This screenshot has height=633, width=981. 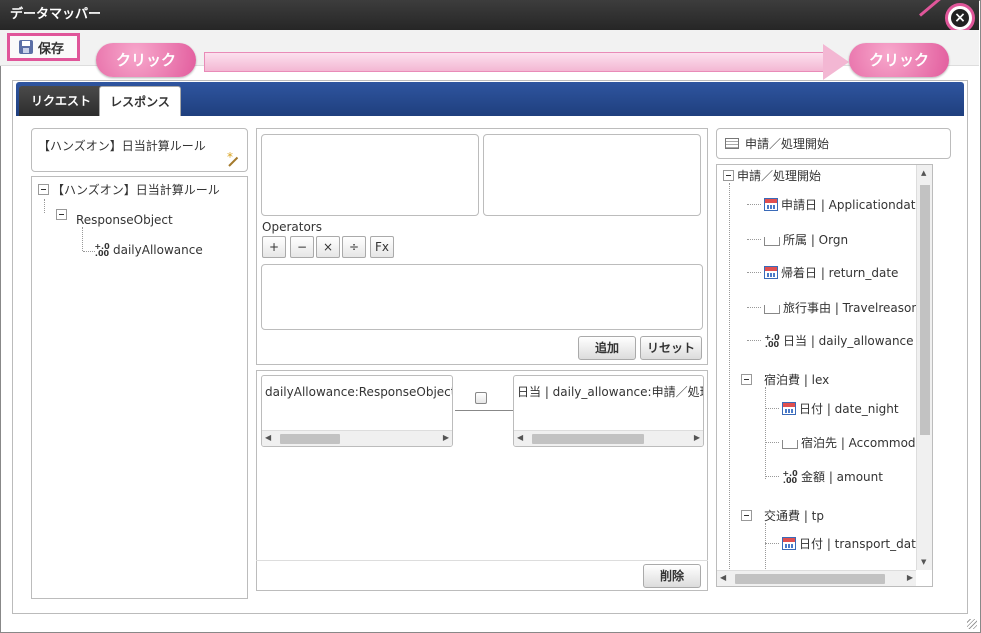 I want to click on rule-title: 【ハンズオン】日当計算ルール, so click(x=122, y=146).